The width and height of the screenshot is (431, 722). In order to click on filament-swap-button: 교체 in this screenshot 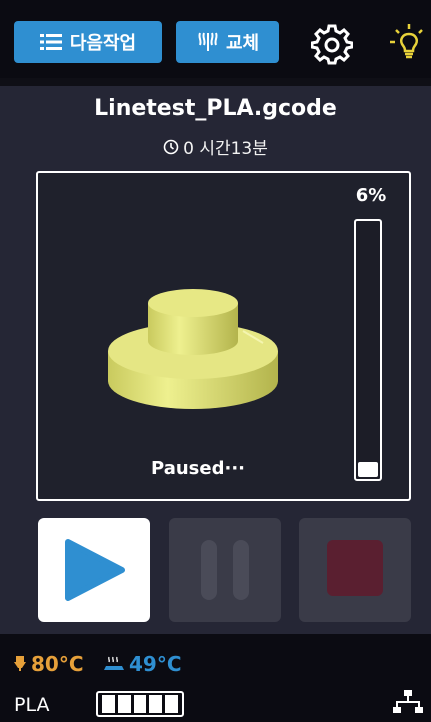, I will do `click(227, 42)`.